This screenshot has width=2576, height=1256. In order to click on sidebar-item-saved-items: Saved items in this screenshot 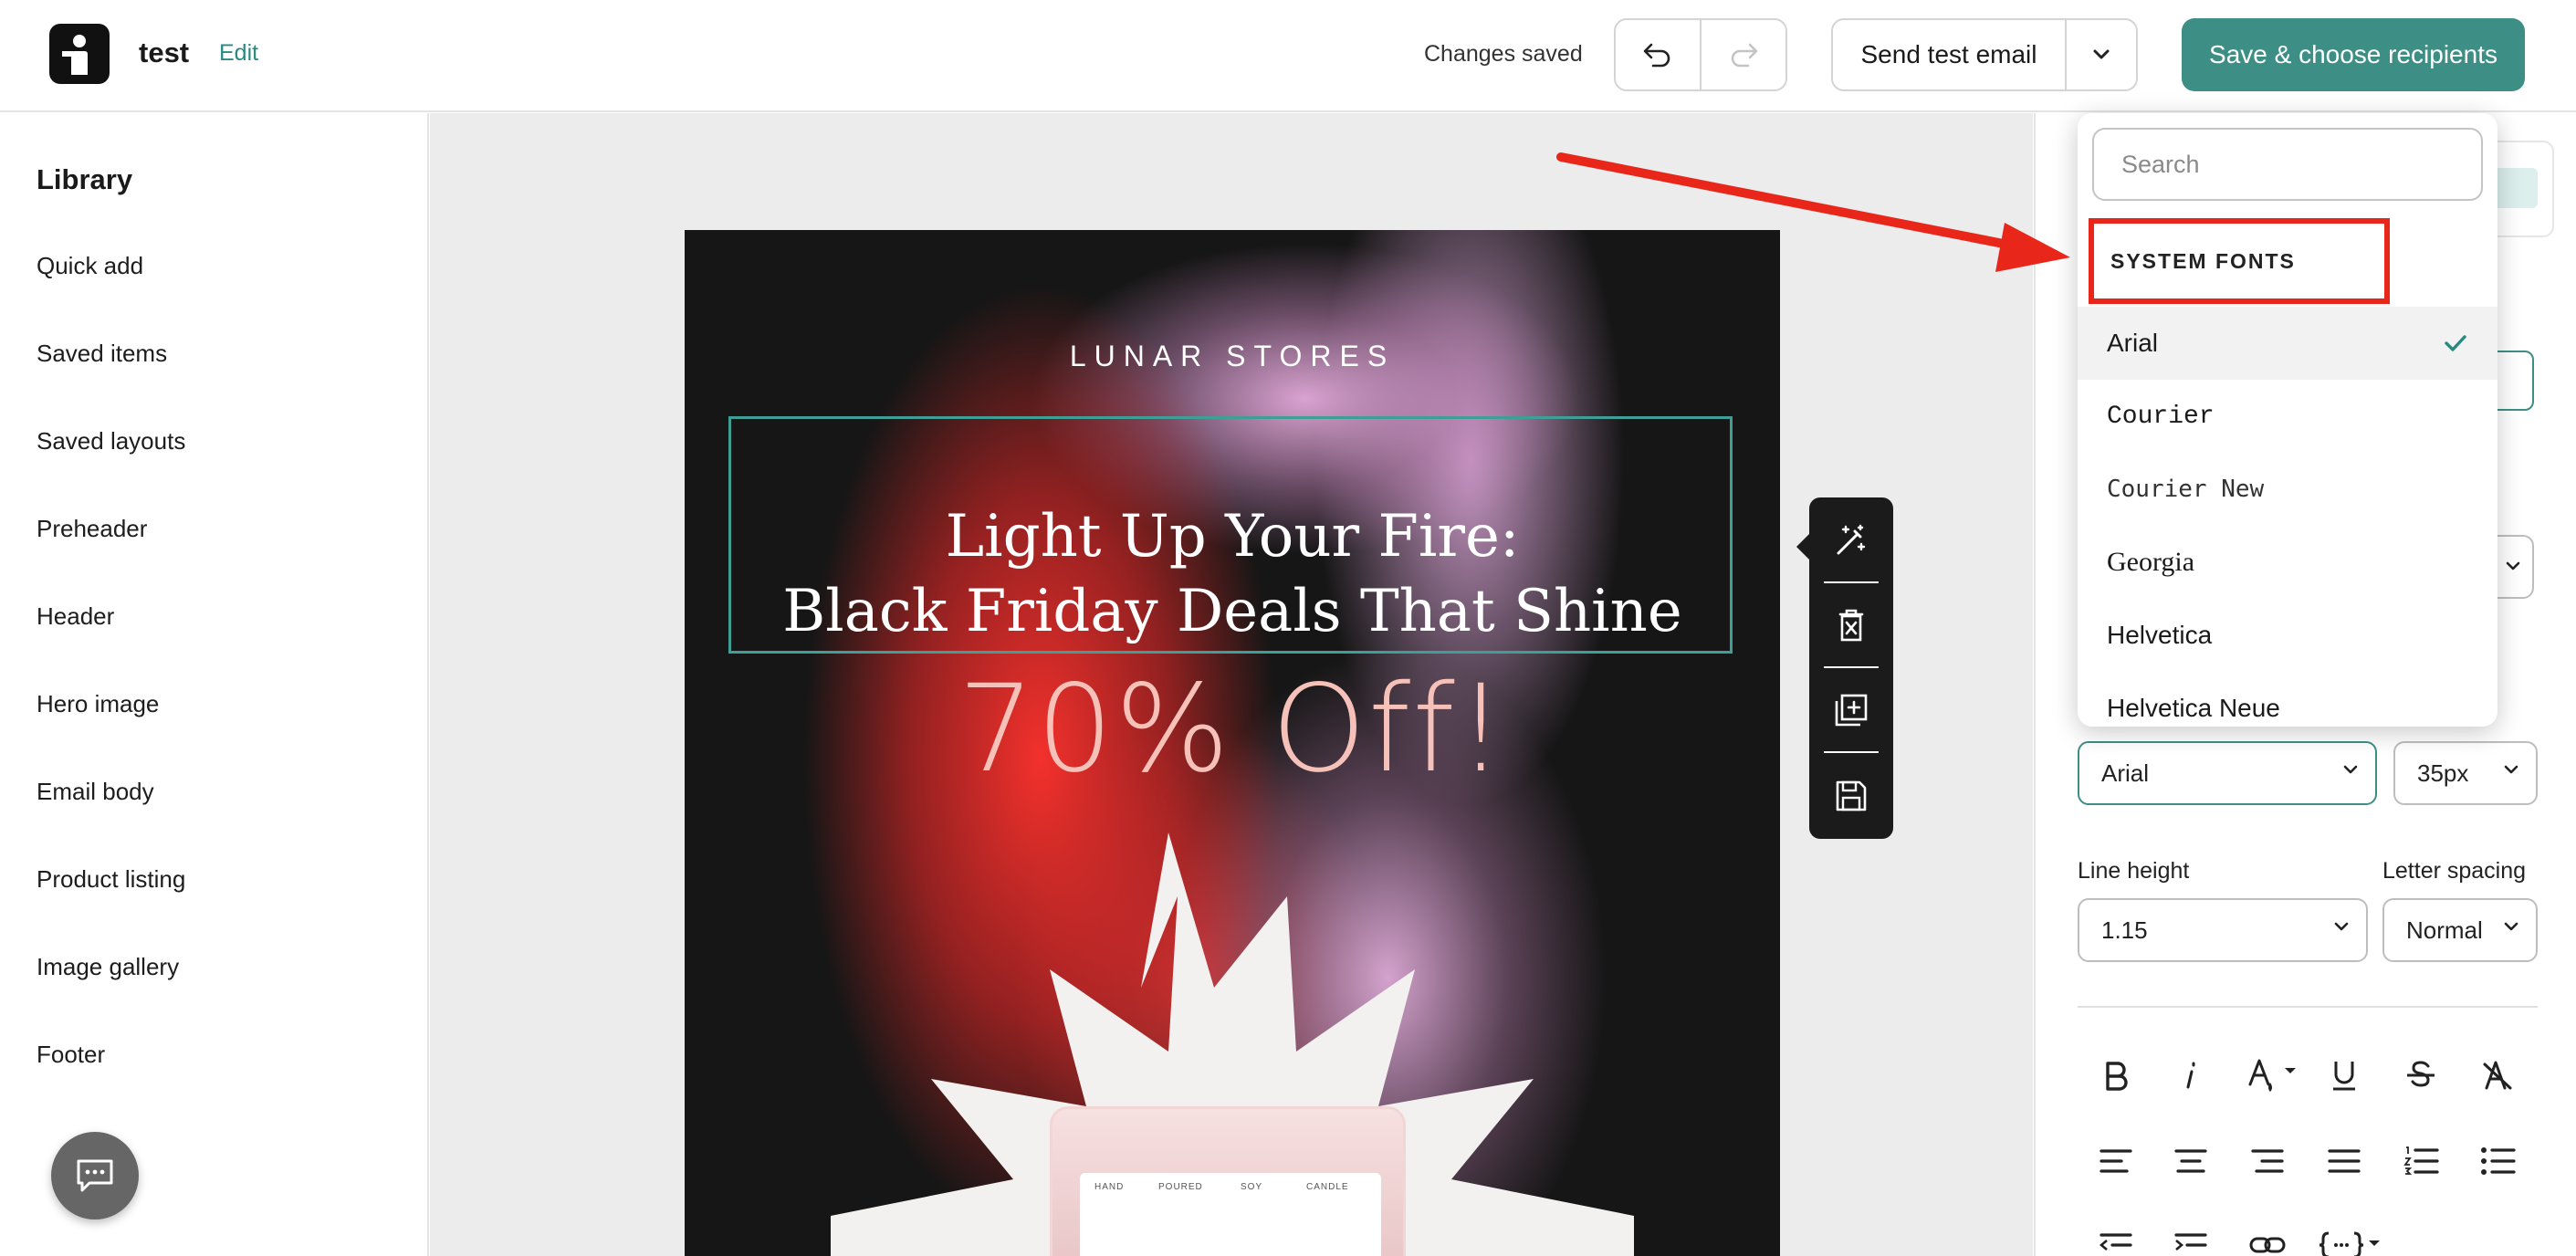, I will do `click(102, 354)`.